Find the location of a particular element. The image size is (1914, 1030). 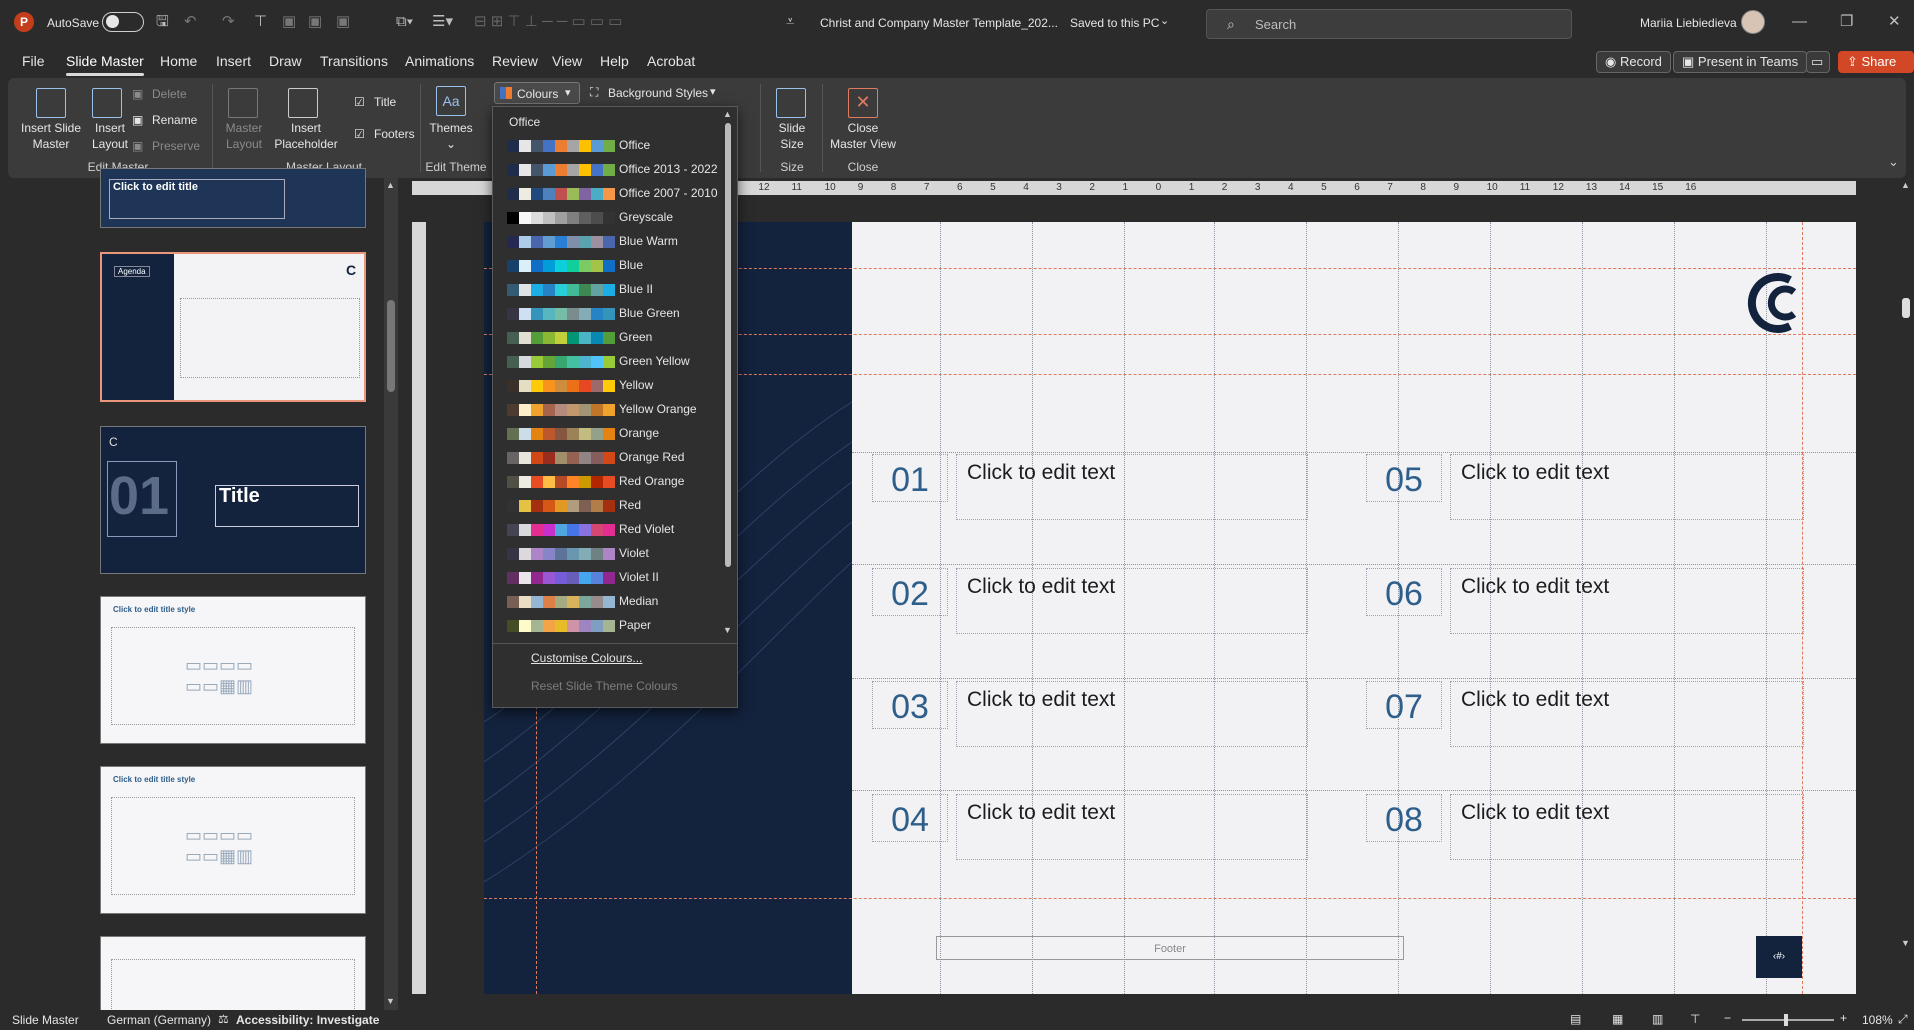

close-master-view-button: Close Master View is located at coordinates (863, 136).